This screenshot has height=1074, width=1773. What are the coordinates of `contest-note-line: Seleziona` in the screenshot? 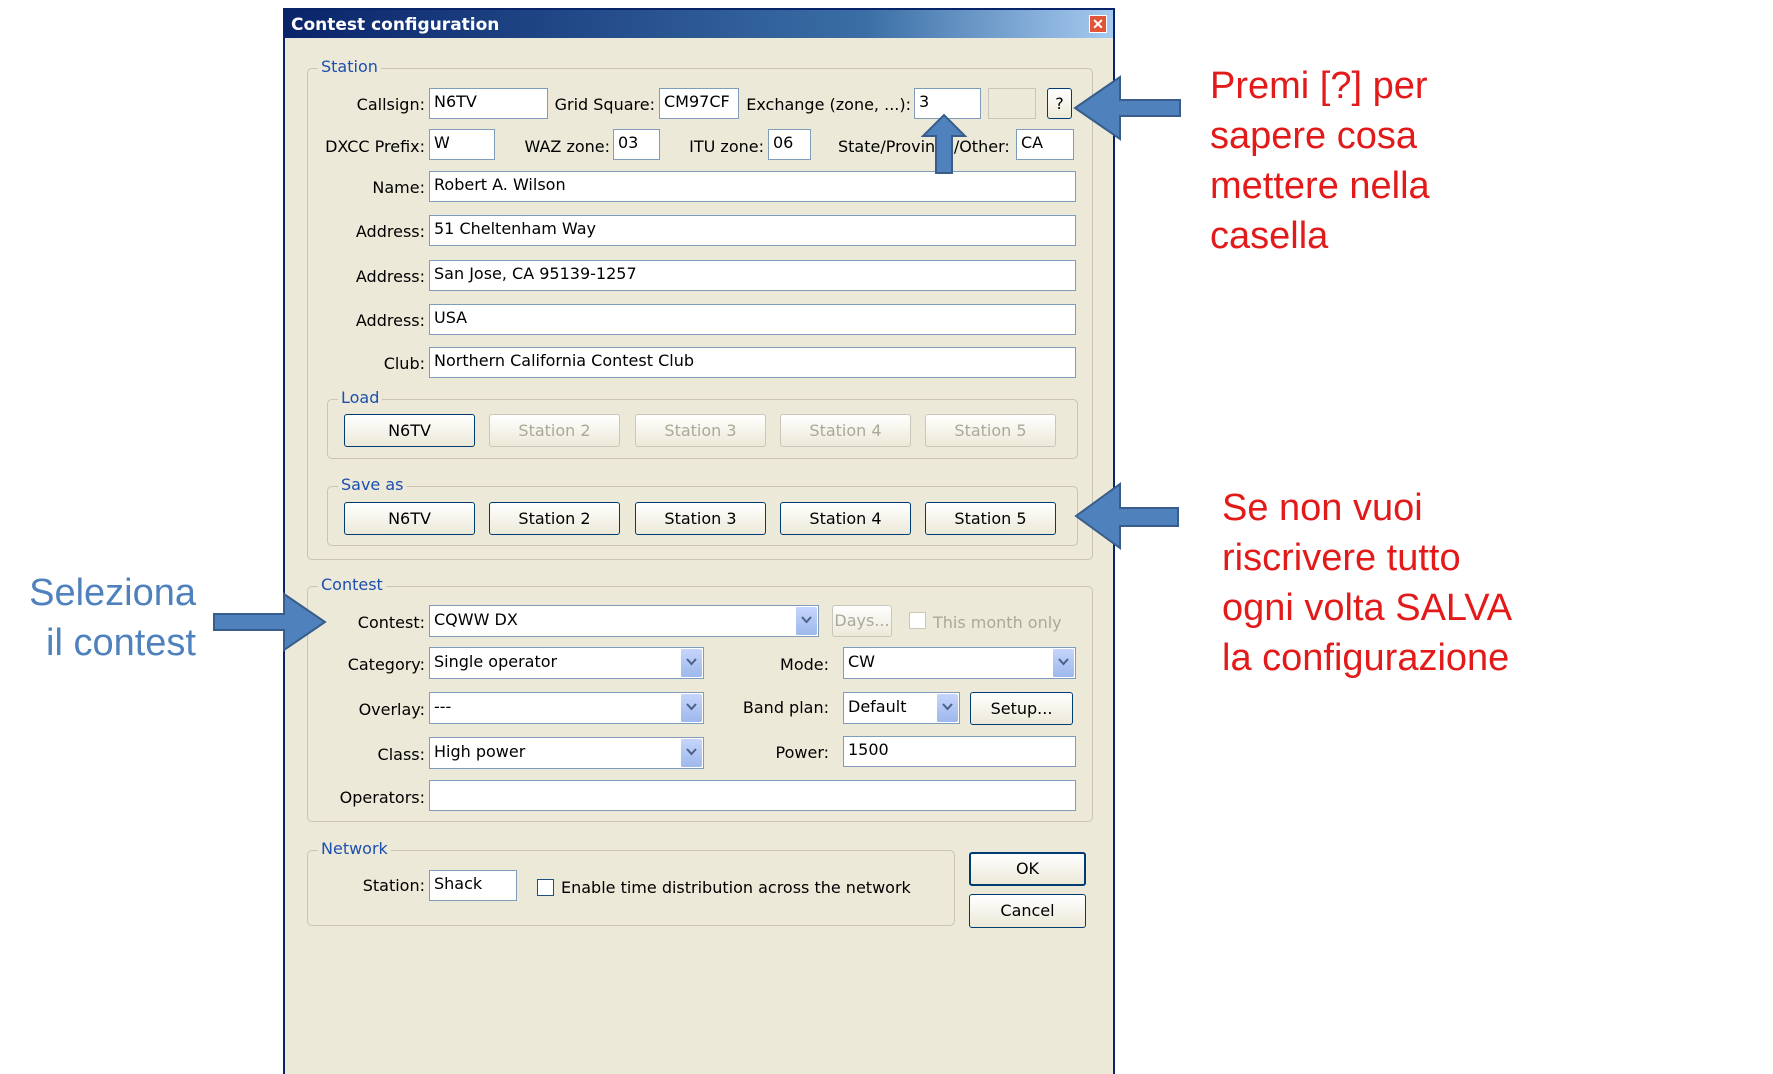 It's located at (112, 593).